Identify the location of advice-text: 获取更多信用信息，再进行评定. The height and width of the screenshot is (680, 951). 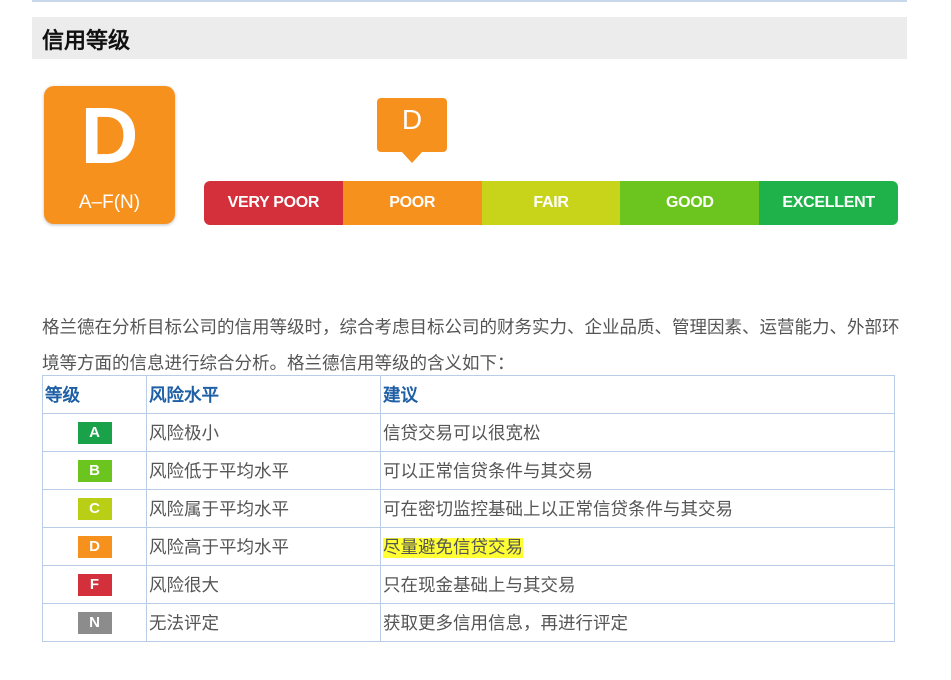
(505, 624).